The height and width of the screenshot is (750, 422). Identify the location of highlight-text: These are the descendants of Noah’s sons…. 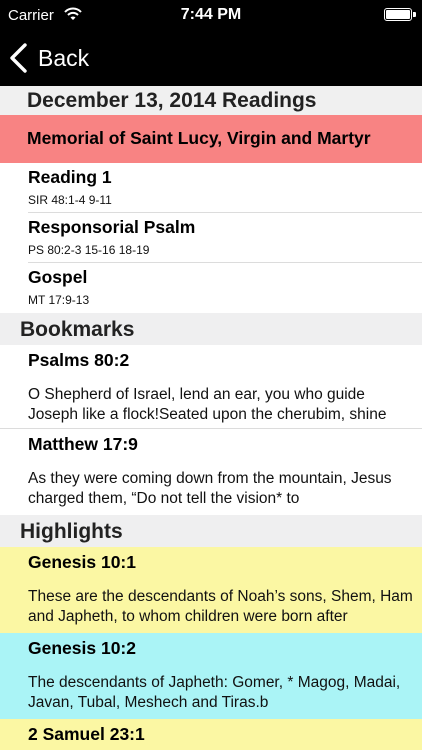
(220, 606).